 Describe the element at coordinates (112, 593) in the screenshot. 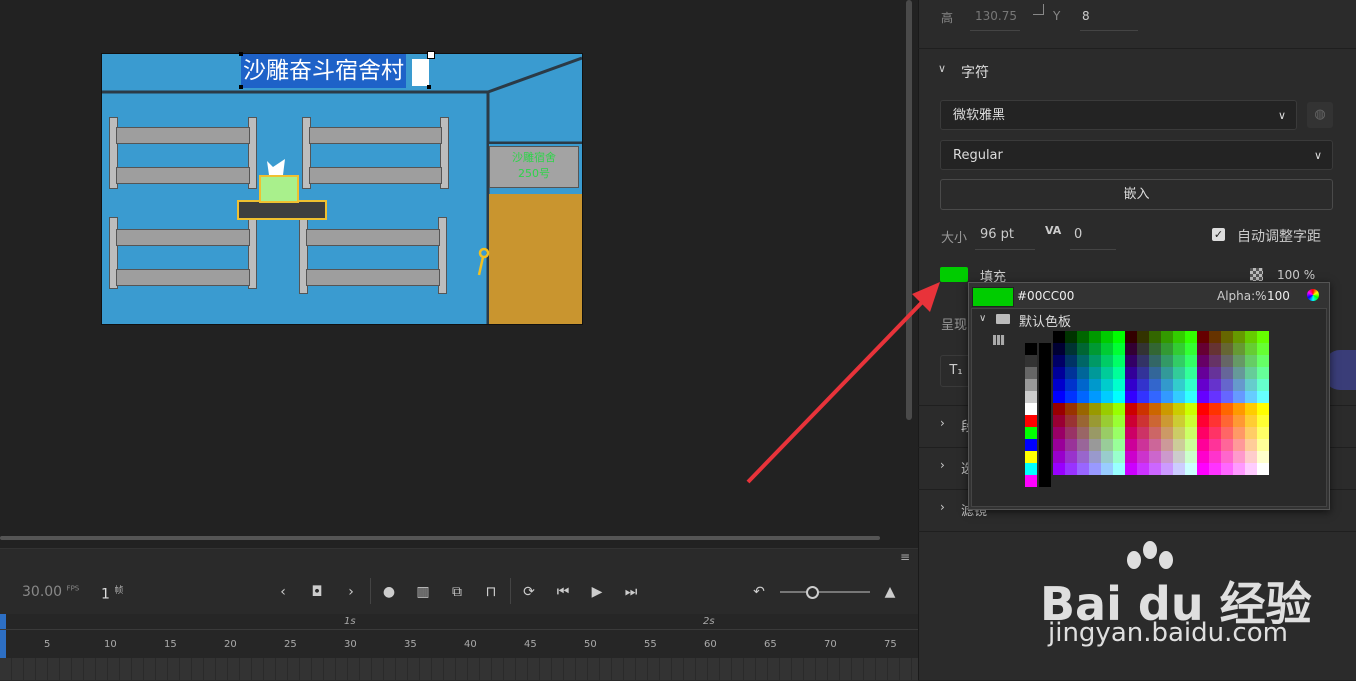

I see `frame-readout: 1 帧` at that location.